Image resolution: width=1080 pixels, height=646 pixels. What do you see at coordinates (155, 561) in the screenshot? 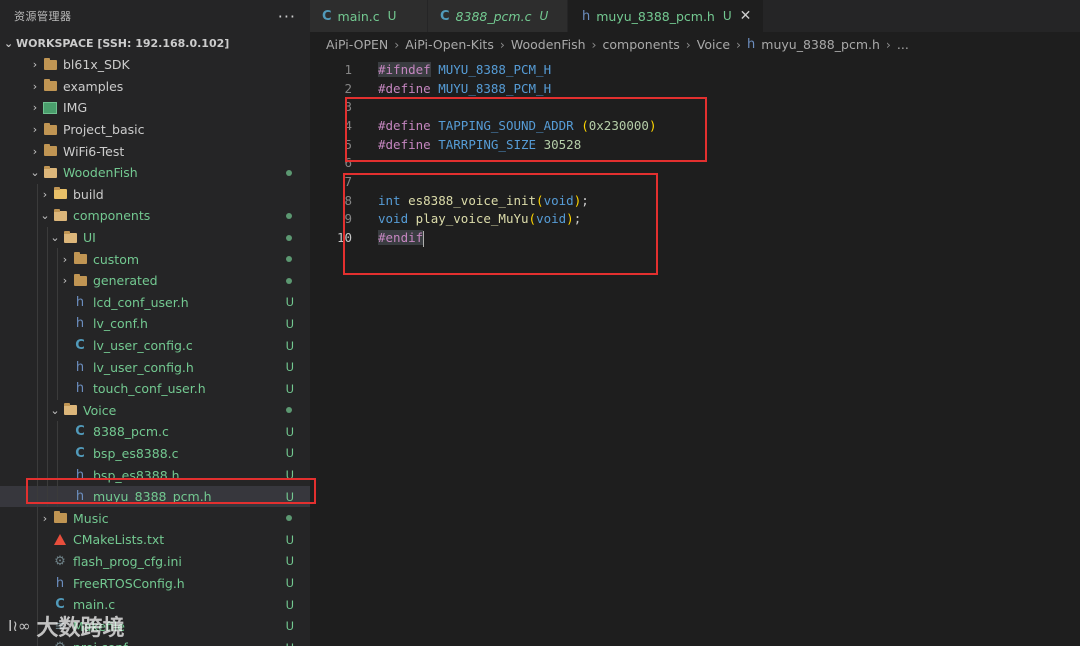
I see `tree-item: ⚙ flash_prog_cfg.ini U` at bounding box center [155, 561].